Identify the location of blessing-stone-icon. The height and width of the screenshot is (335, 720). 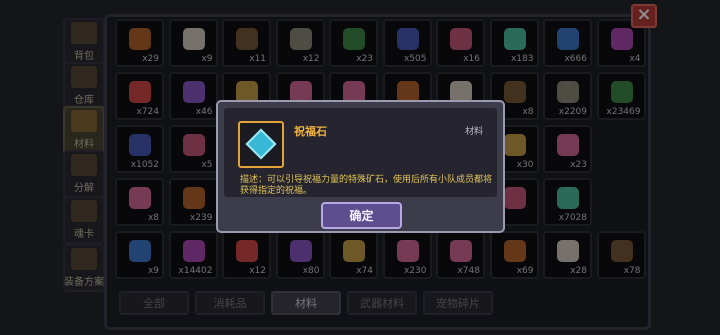
(261, 144).